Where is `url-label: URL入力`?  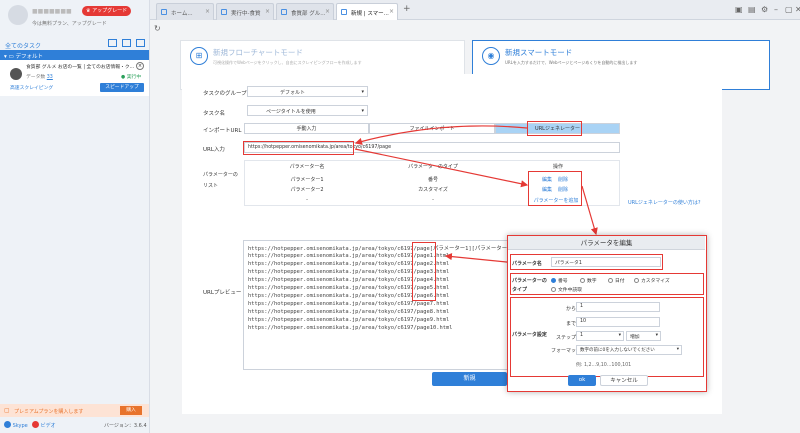
url-label: URL入力 is located at coordinates (214, 150).